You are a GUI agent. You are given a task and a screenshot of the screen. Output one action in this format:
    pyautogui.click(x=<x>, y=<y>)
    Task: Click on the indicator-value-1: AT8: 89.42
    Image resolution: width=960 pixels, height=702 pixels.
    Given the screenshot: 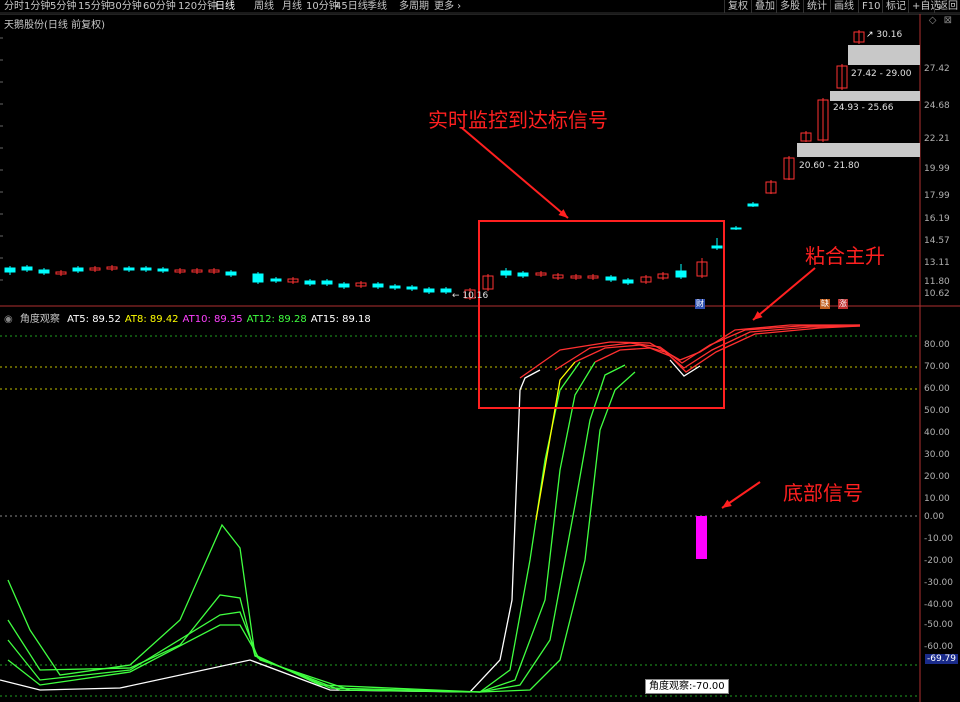 What is the action you would take?
    pyautogui.click(x=151, y=319)
    